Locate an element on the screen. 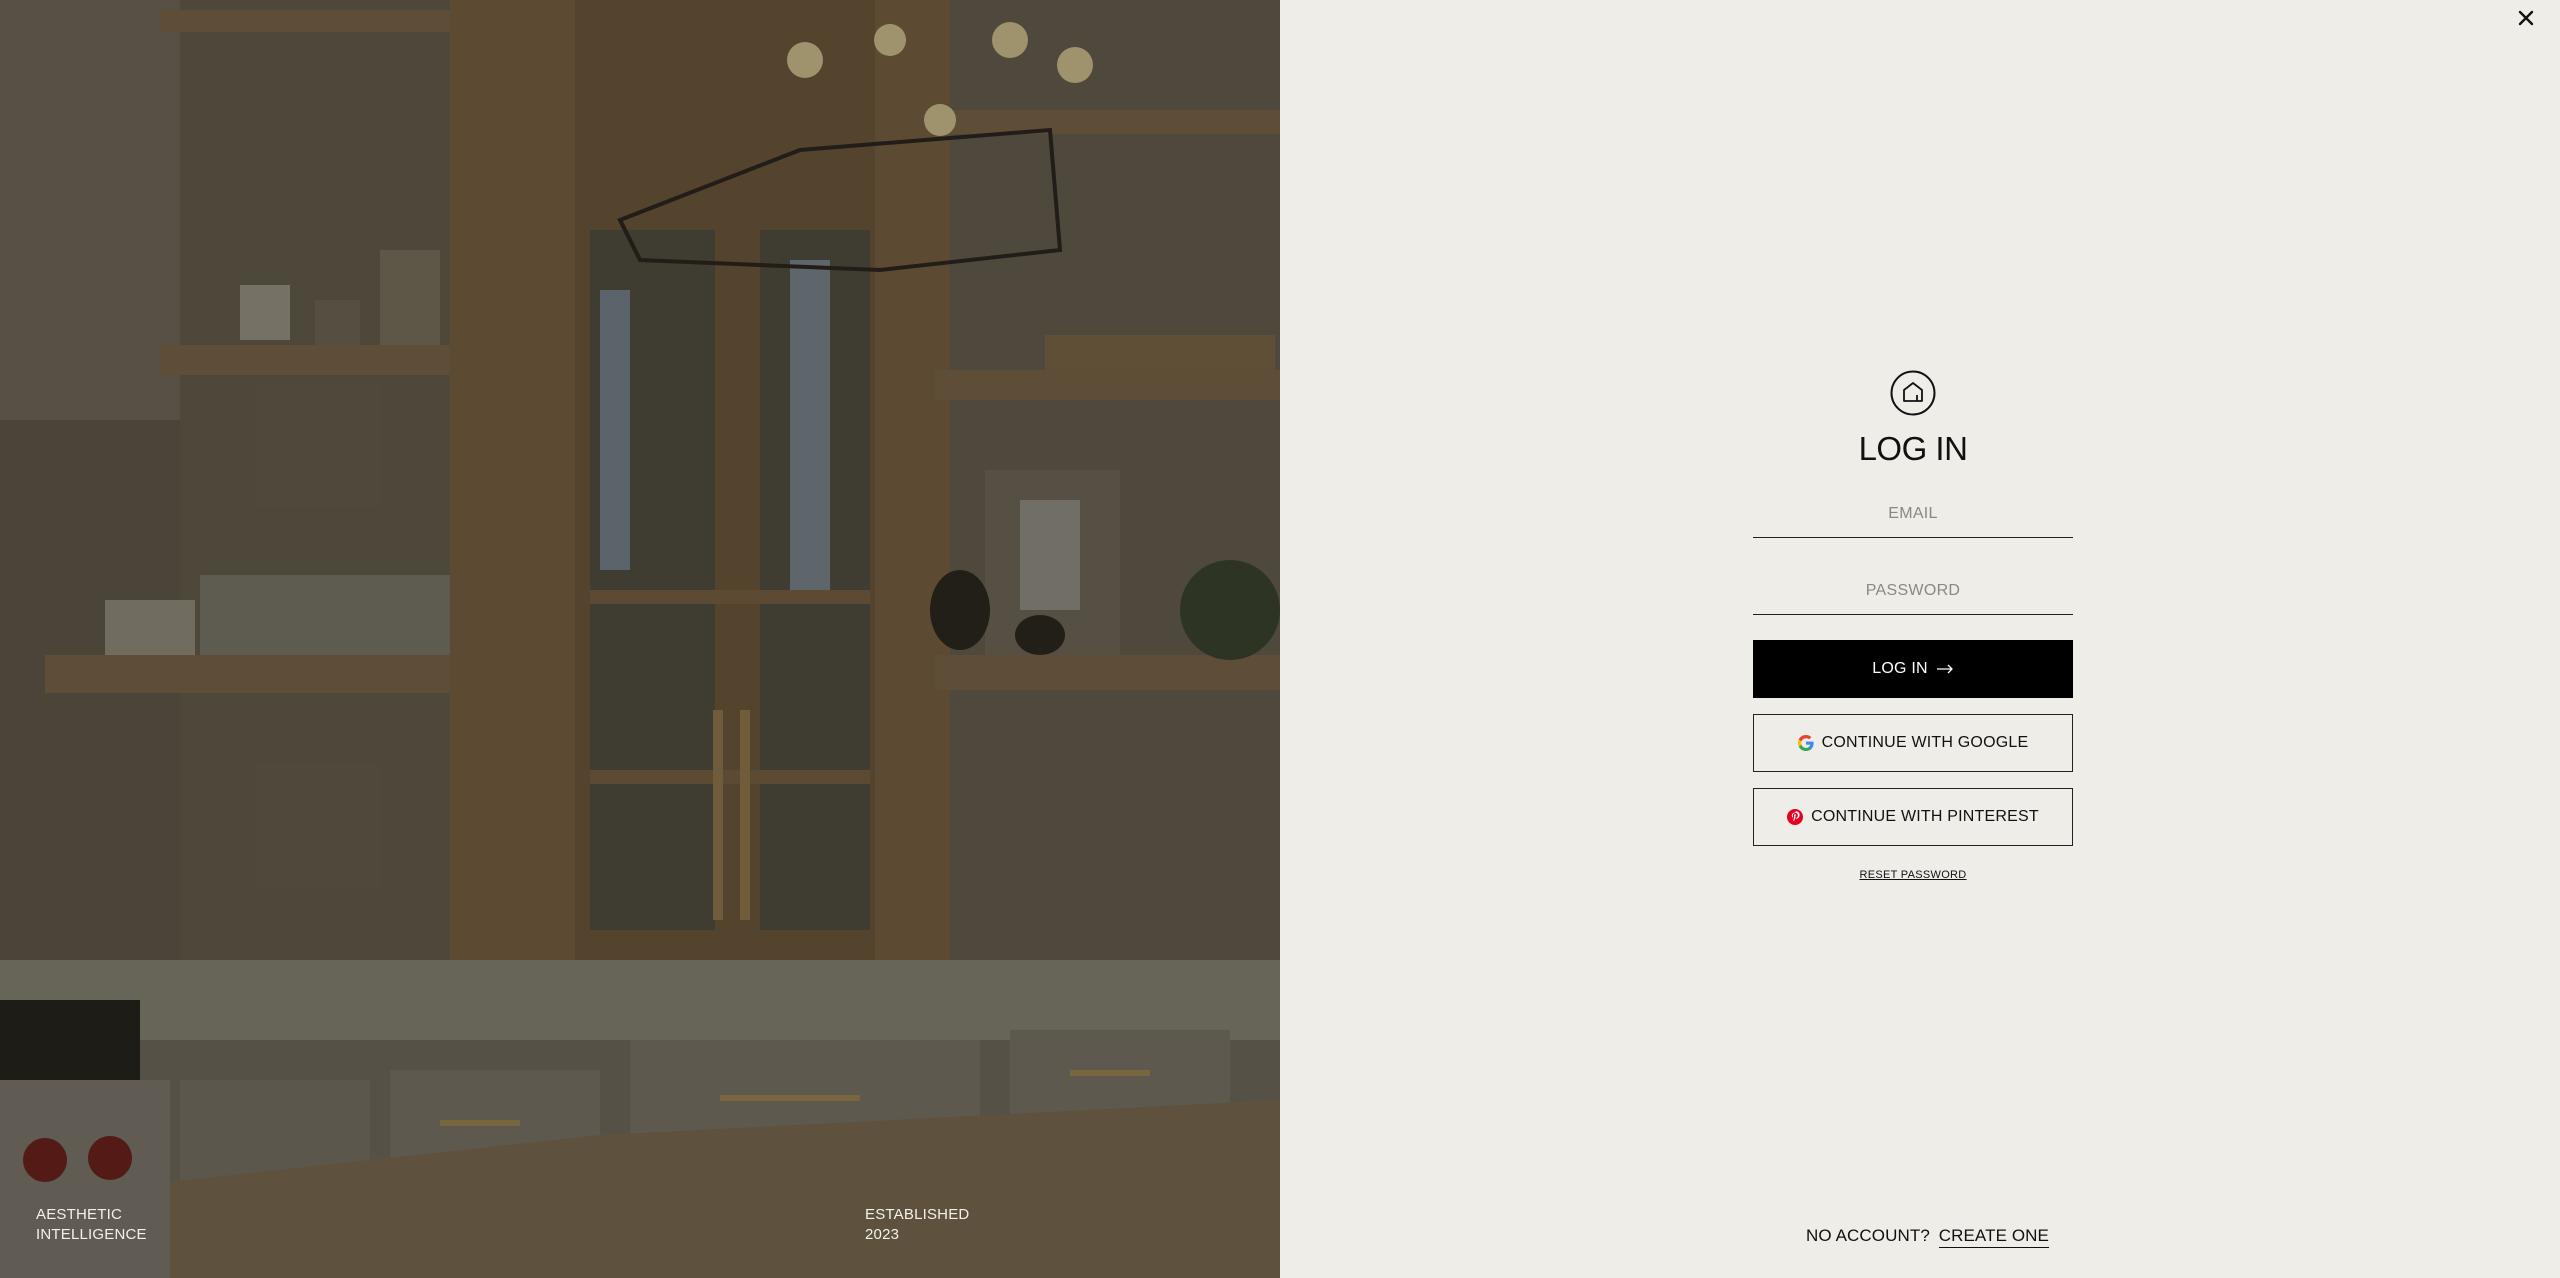 This screenshot has width=2560, height=1278. brand-caption-line2: INTELLIGENCE is located at coordinates (91, 1234).